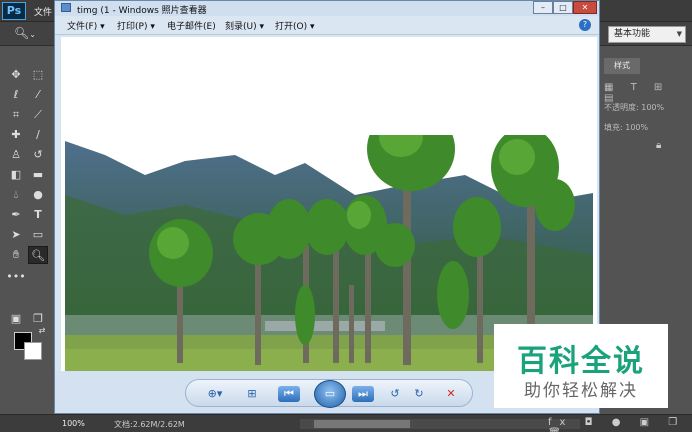 This screenshot has width=692, height=432. What do you see at coordinates (620, 424) in the screenshot?
I see `layer-panel-icons: fx ◘ ● ▣ ❐ 🗑︎` at bounding box center [620, 424].